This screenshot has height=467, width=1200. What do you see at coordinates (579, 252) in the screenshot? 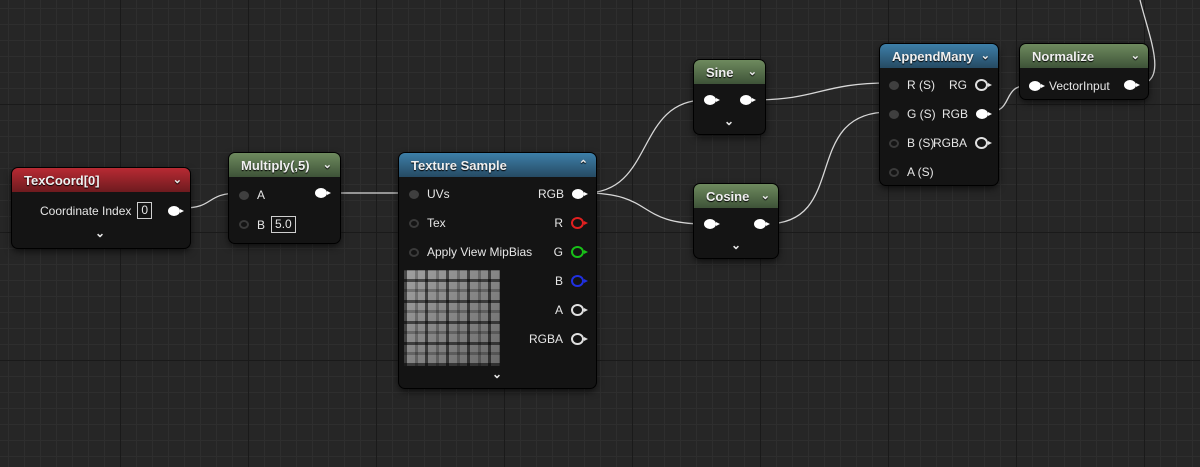
I see `texture-output-g-pin` at bounding box center [579, 252].